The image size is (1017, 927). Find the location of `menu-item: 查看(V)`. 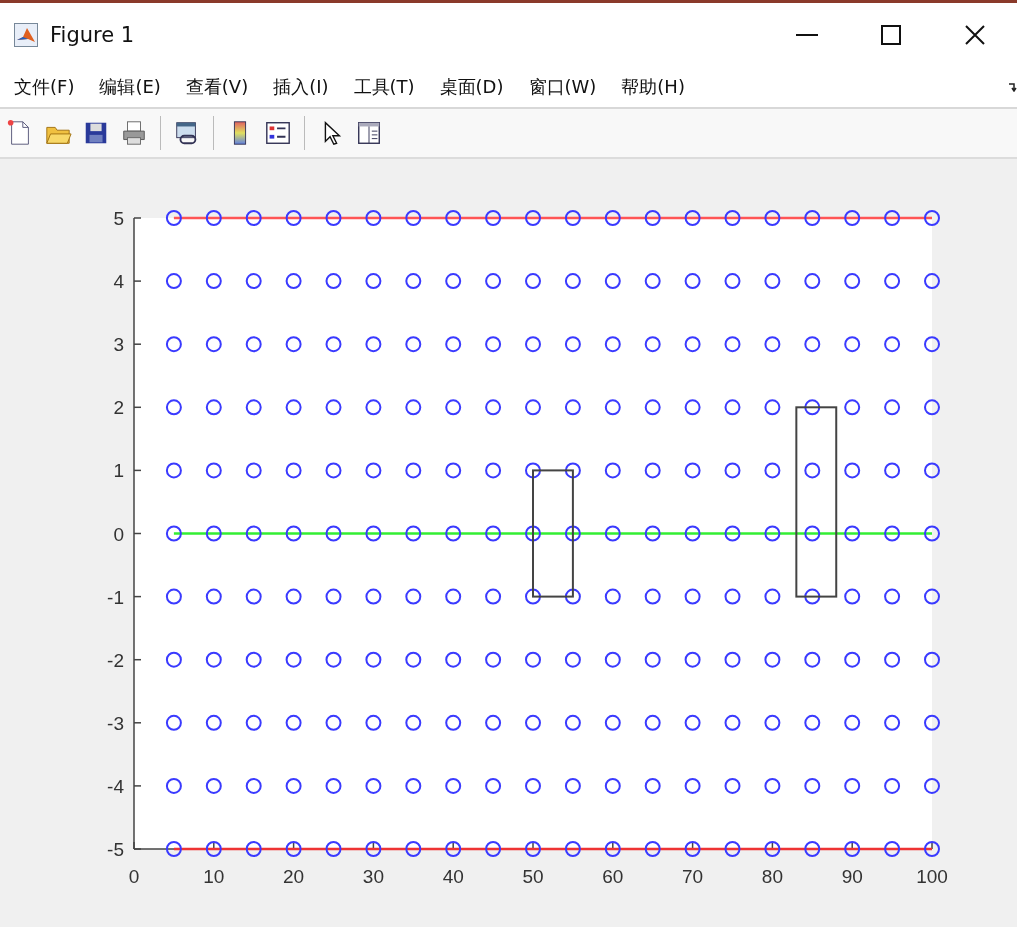

menu-item: 查看(V) is located at coordinates (217, 87).